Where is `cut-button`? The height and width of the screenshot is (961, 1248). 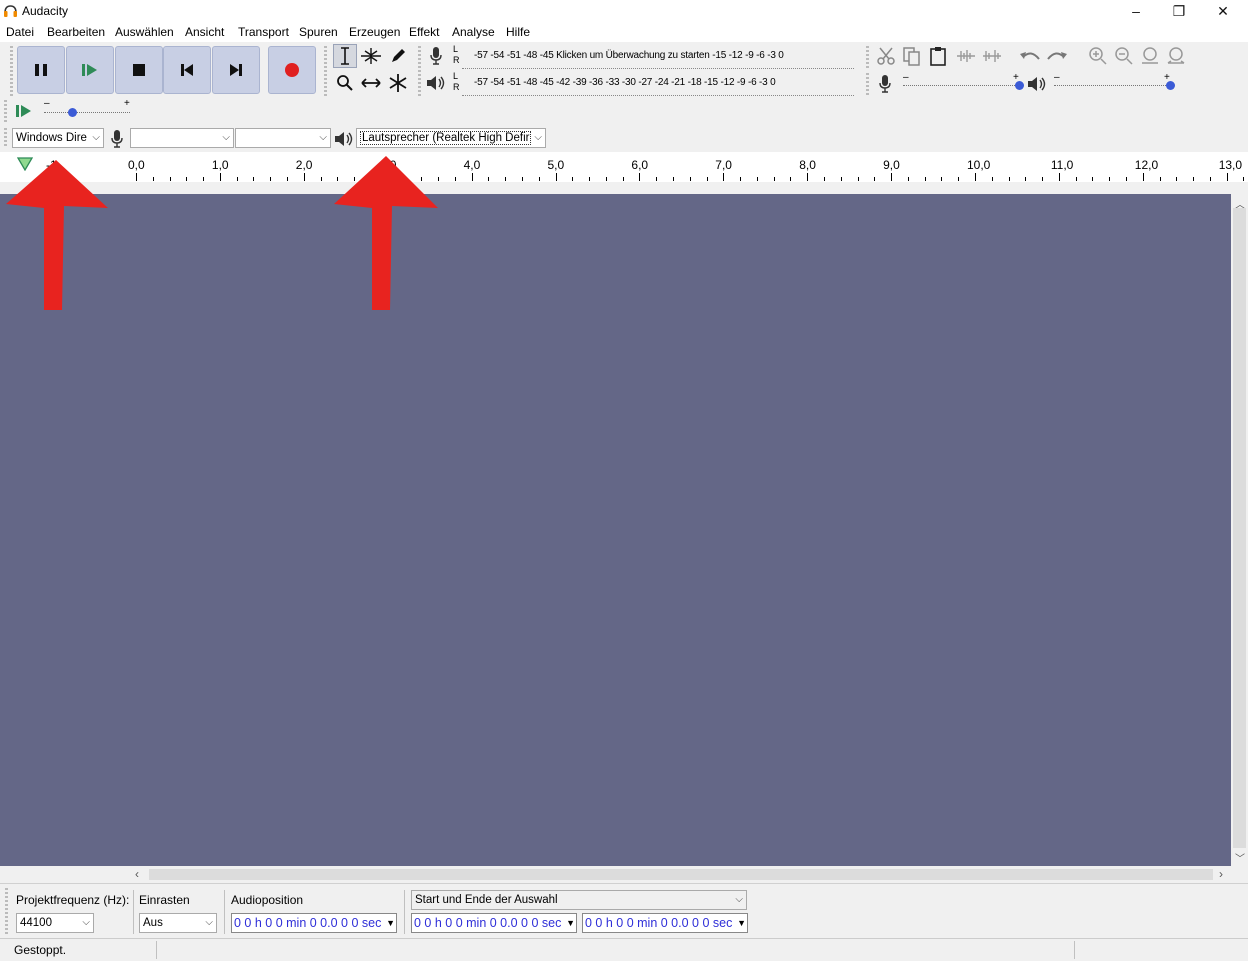
cut-button is located at coordinates (886, 56).